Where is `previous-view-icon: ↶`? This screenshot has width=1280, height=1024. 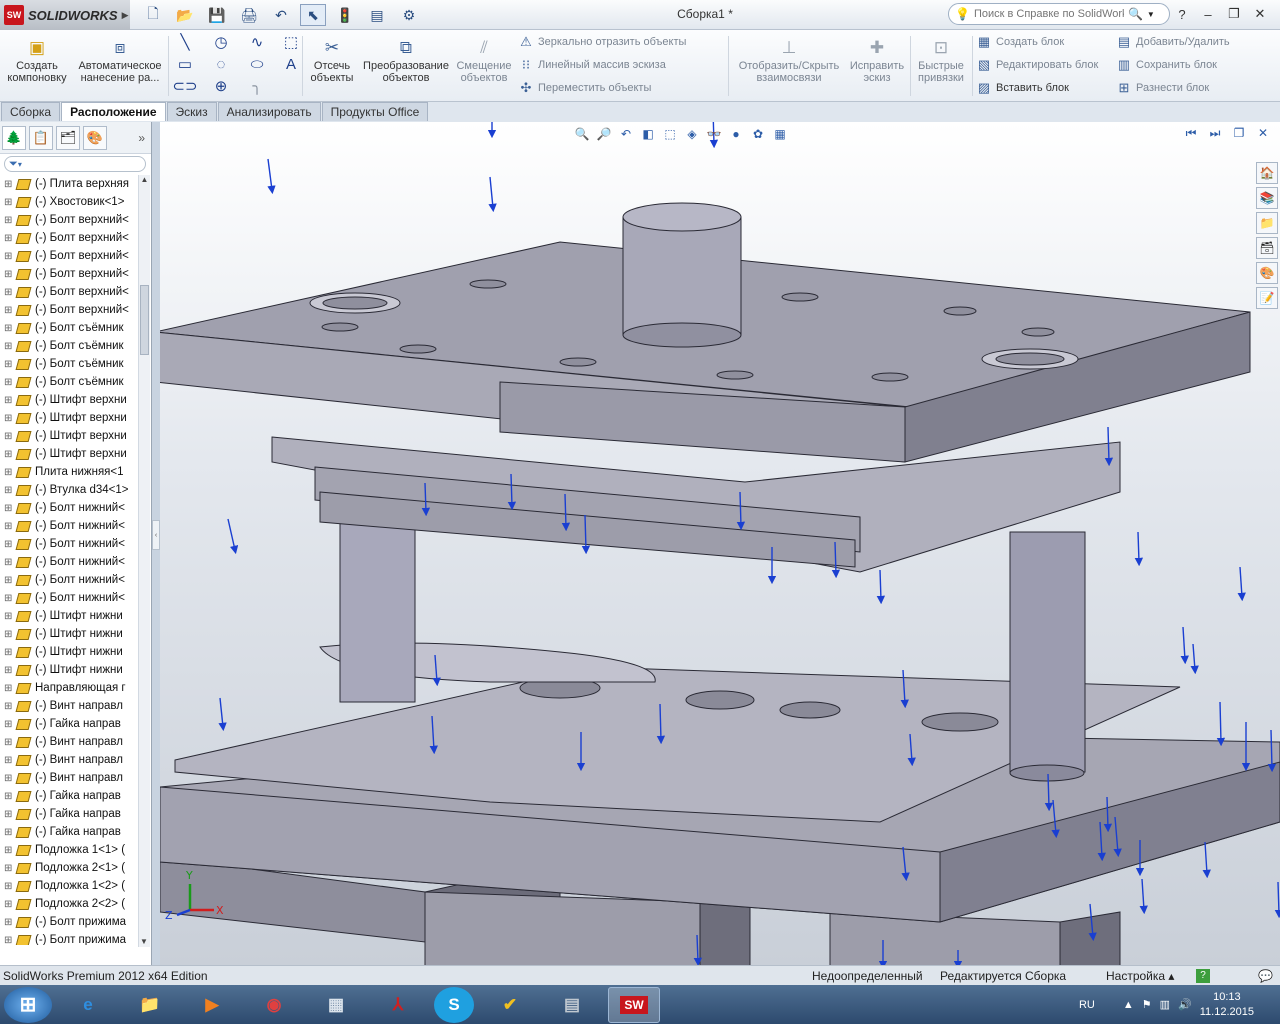
previous-view-icon: ↶ is located at coordinates (626, 134).